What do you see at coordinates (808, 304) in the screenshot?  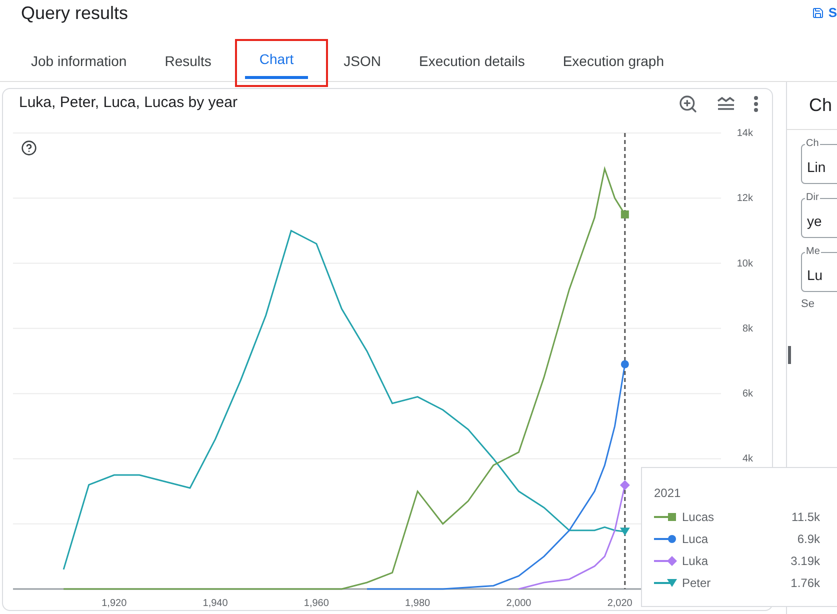 I see `panel-note: Se` at bounding box center [808, 304].